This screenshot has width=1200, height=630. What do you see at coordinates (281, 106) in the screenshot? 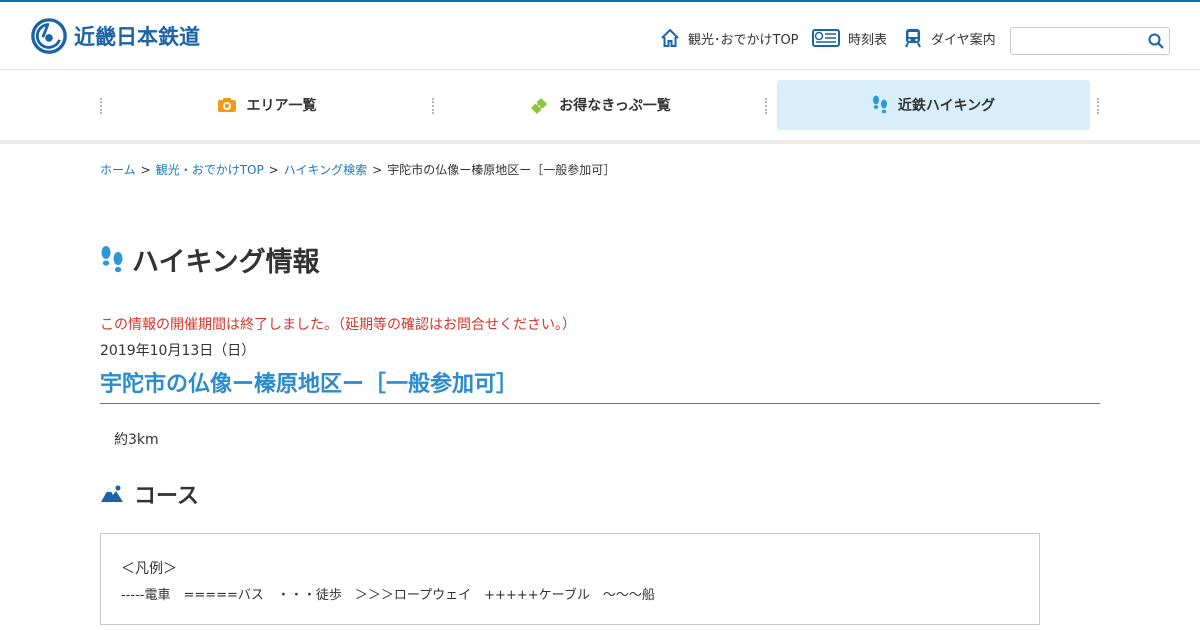
I see `nav-area-list-label: エリア一覧` at bounding box center [281, 106].